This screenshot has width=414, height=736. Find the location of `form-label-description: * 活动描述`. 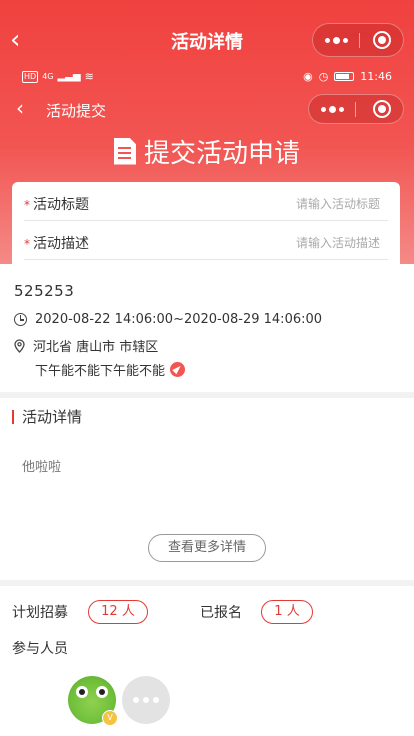

form-label-description: * 活动描述 is located at coordinates (56, 243).